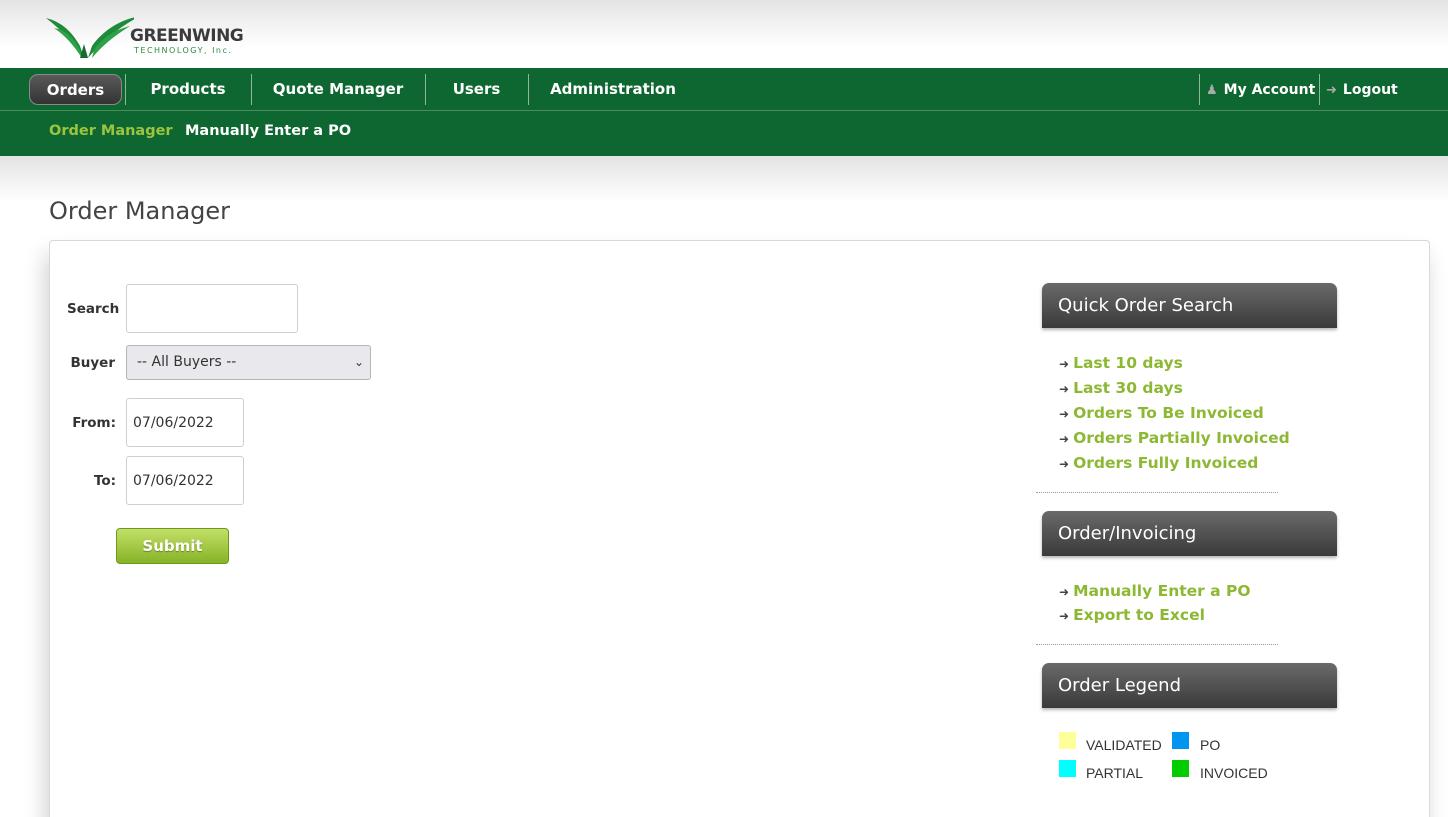  I want to click on my-account-link: ♟ My Account, so click(1260, 90).